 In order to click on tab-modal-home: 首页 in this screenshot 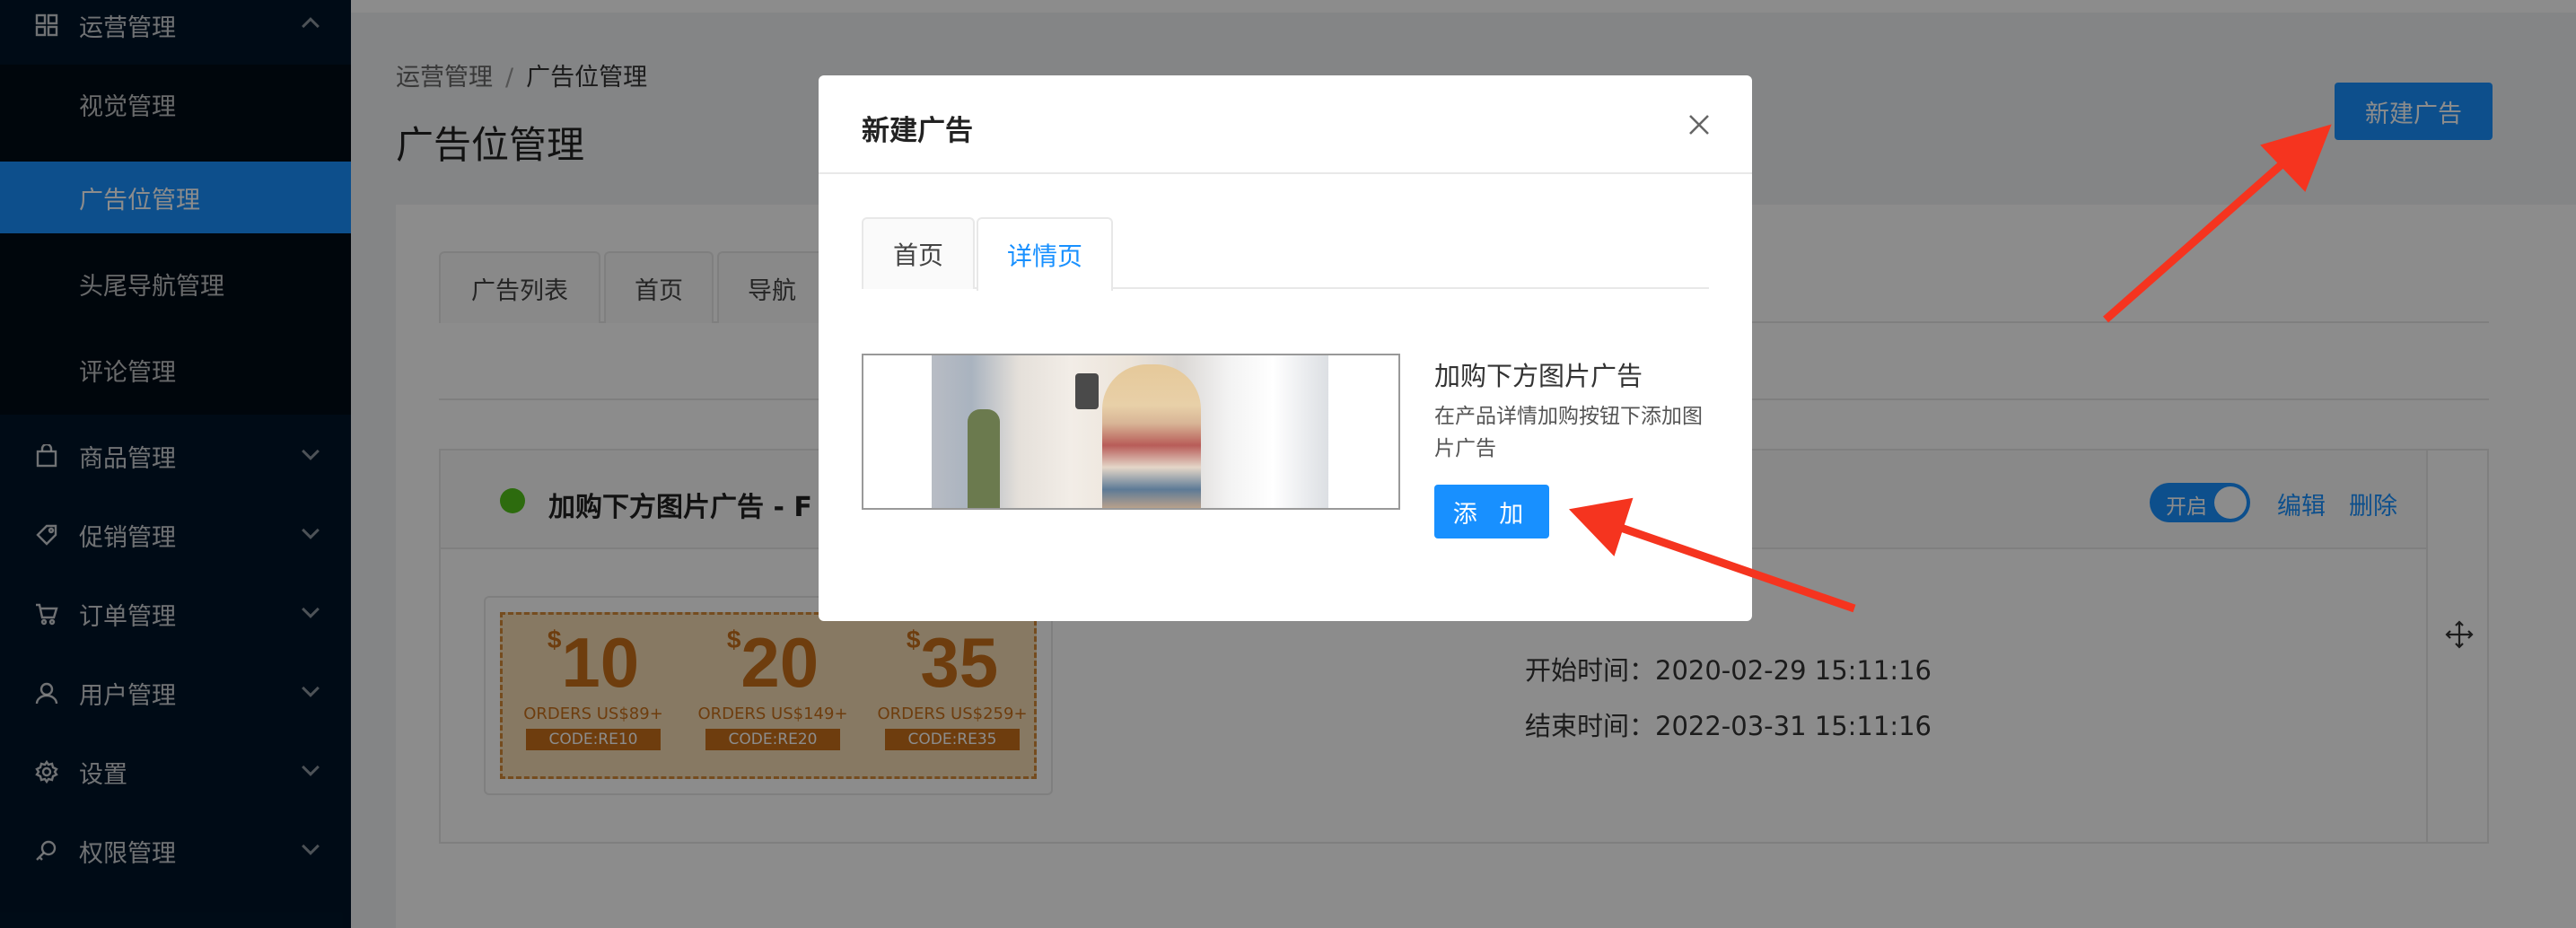, I will do `click(918, 253)`.